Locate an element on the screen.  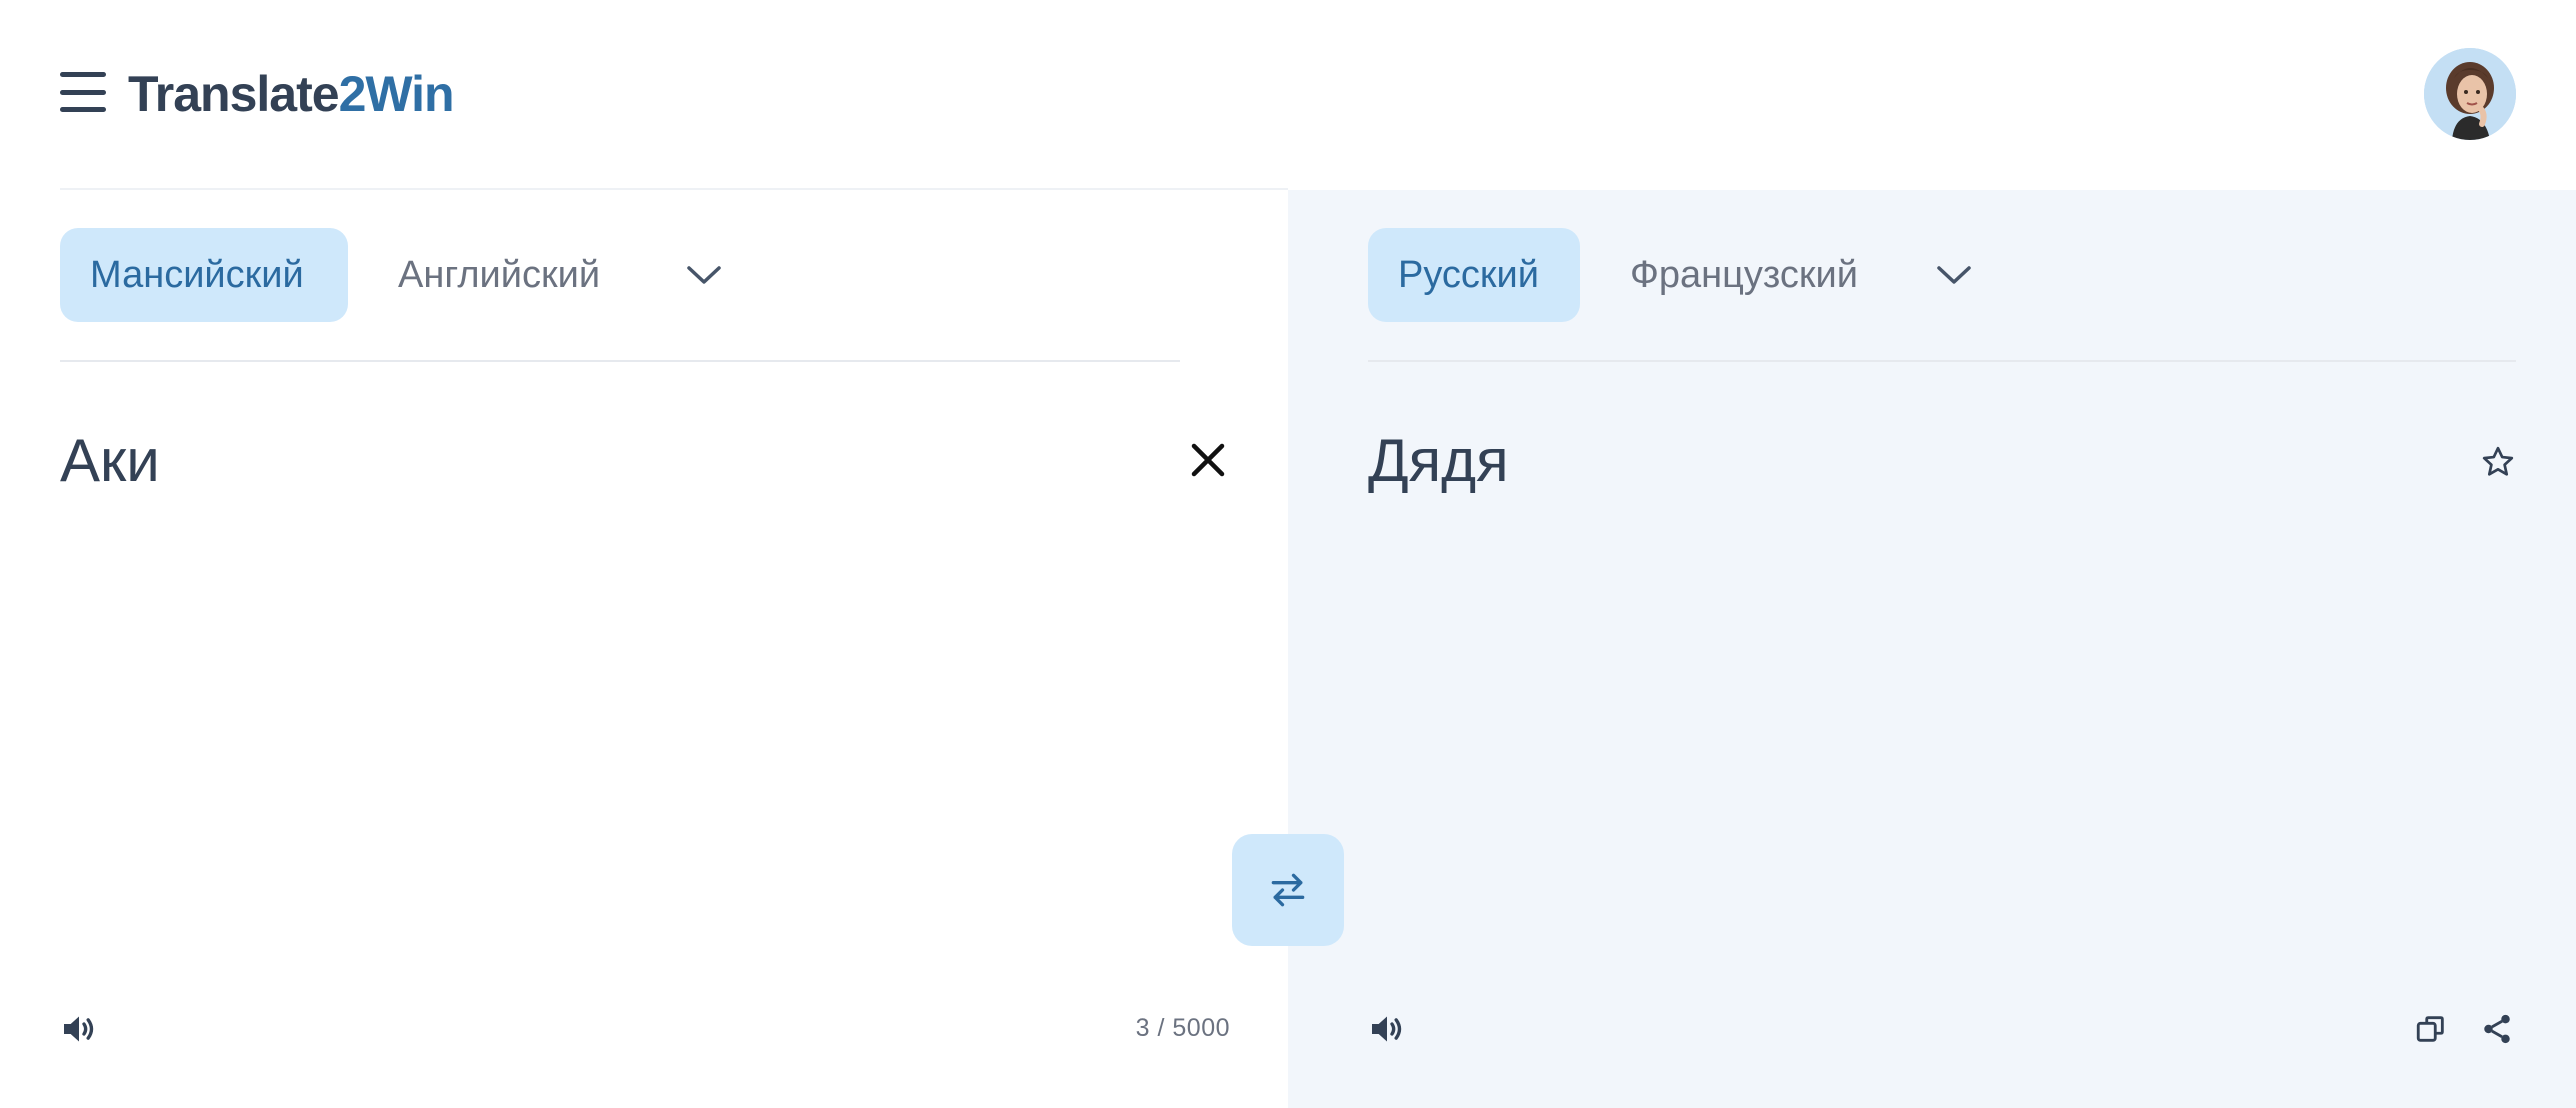
source-text-input: Аки is located at coordinates (110, 461).